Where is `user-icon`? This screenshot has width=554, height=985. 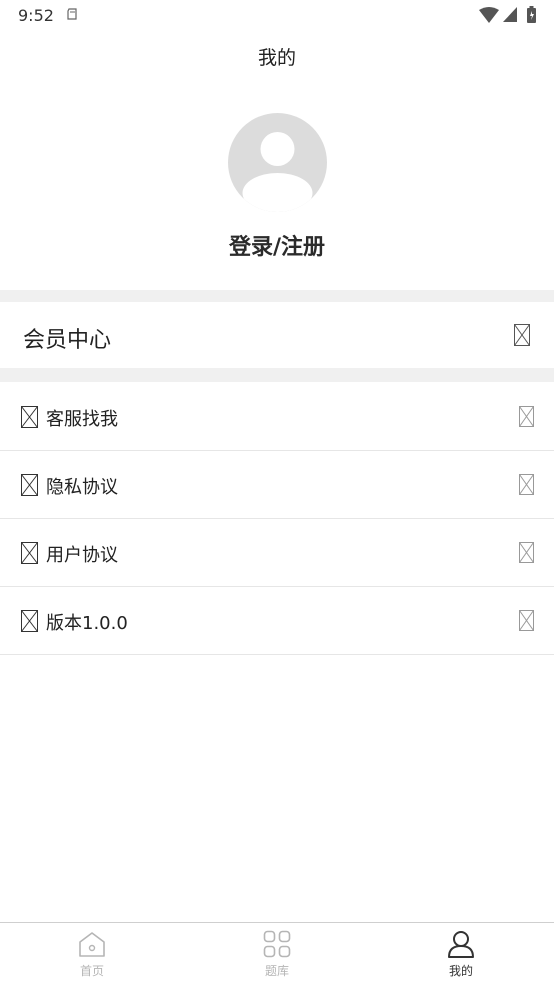 user-icon is located at coordinates (461, 944).